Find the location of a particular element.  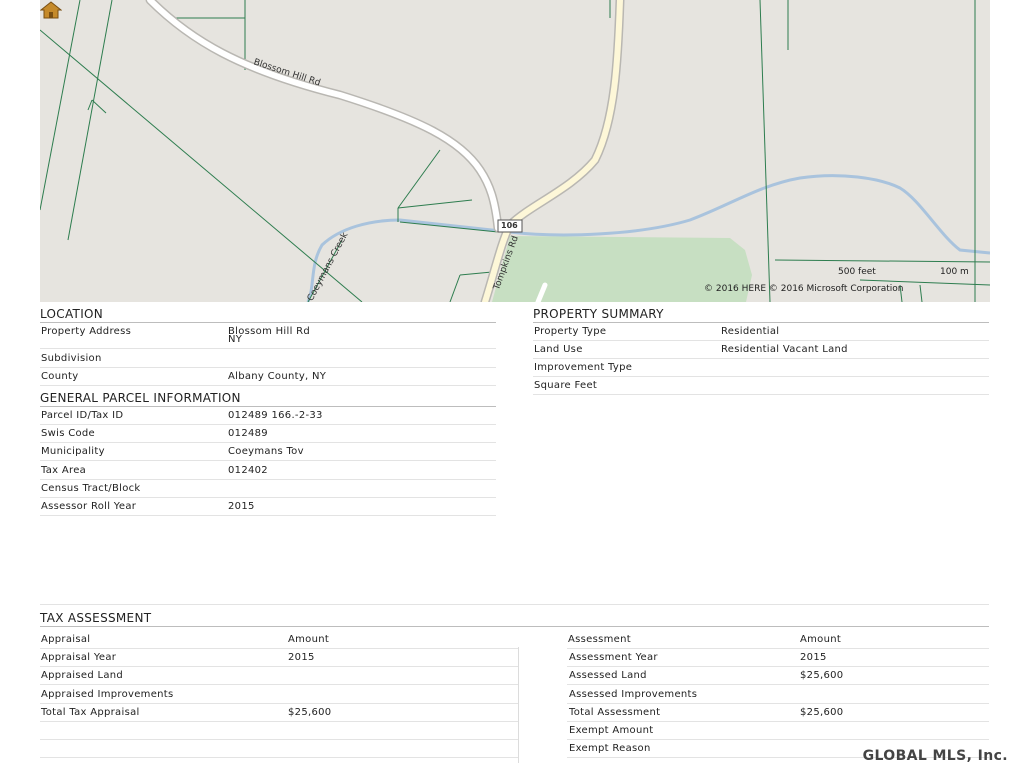

location-row-county: County Albany County, NY is located at coordinates (268, 376).